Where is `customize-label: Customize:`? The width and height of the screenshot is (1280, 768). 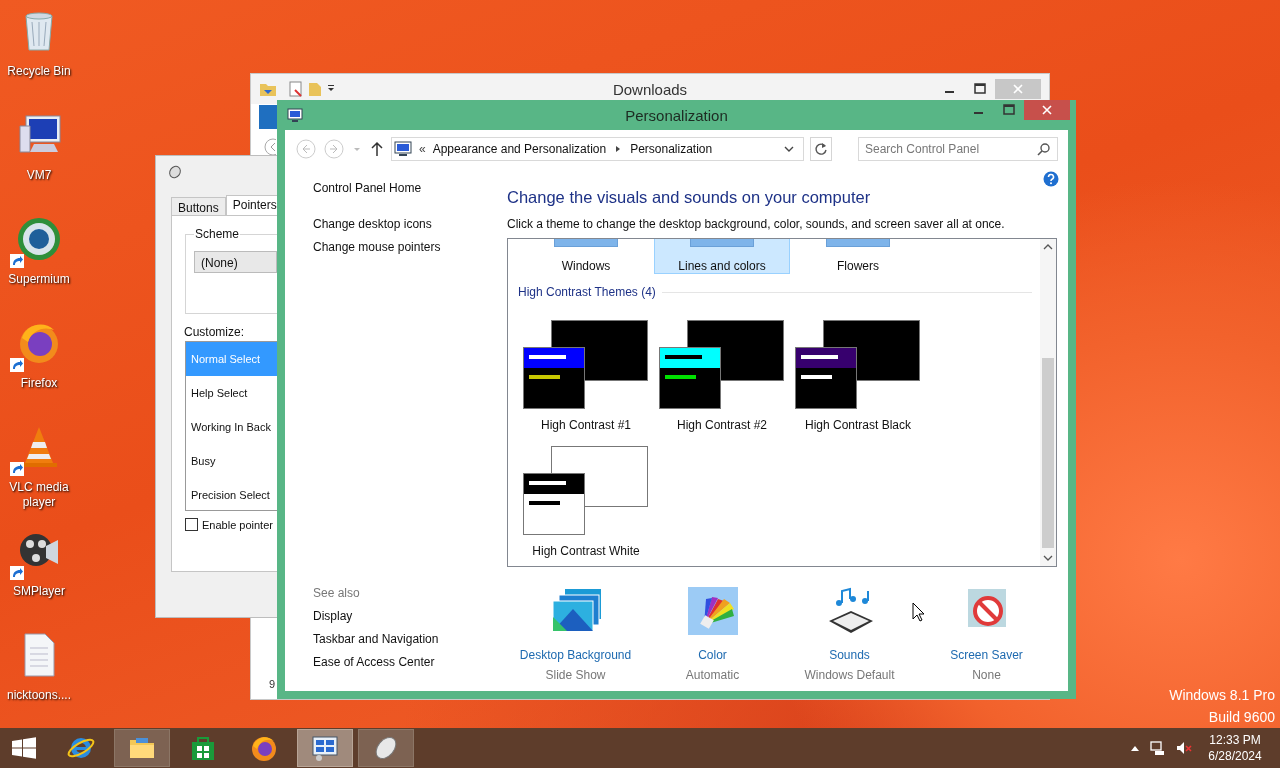 customize-label: Customize: is located at coordinates (214, 332).